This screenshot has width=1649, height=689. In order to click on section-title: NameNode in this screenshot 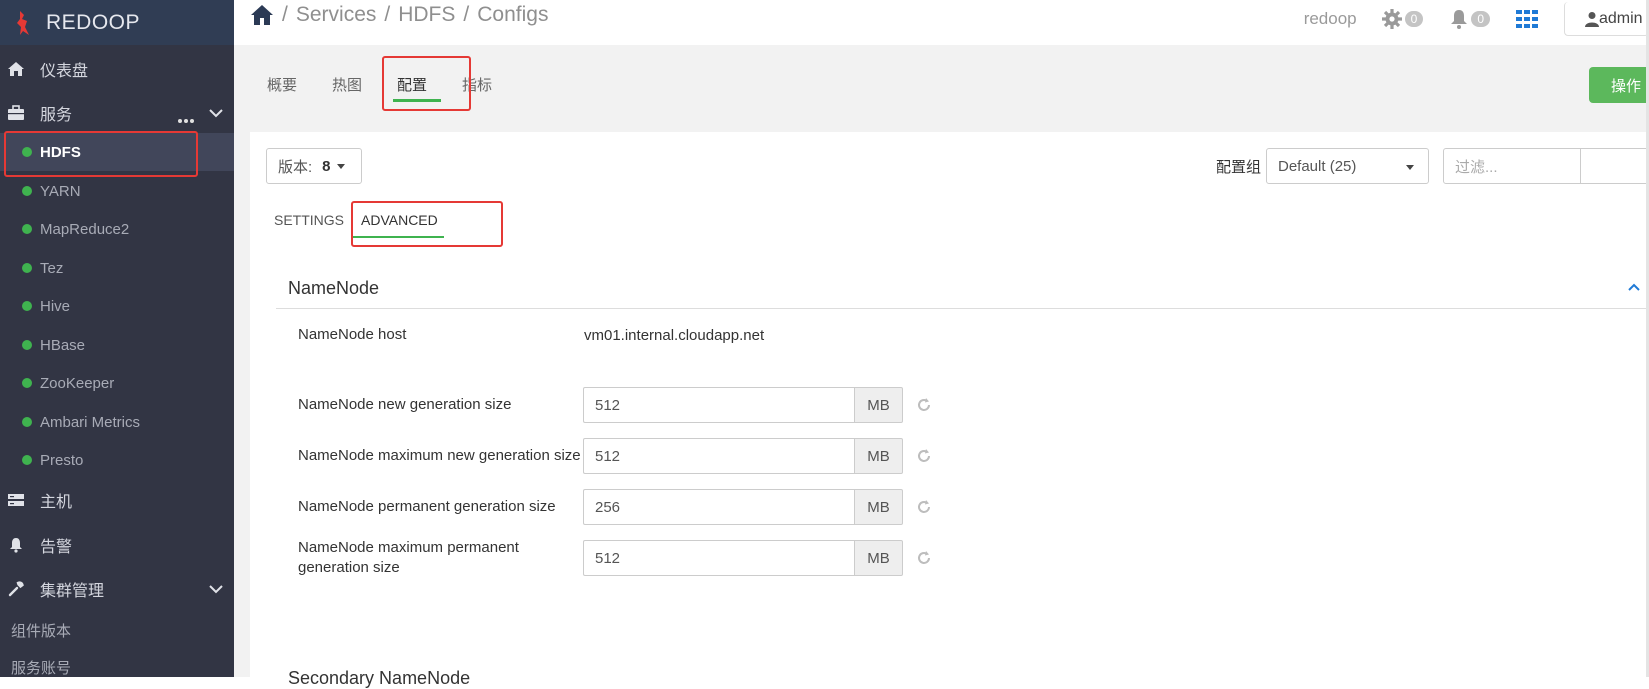, I will do `click(333, 288)`.